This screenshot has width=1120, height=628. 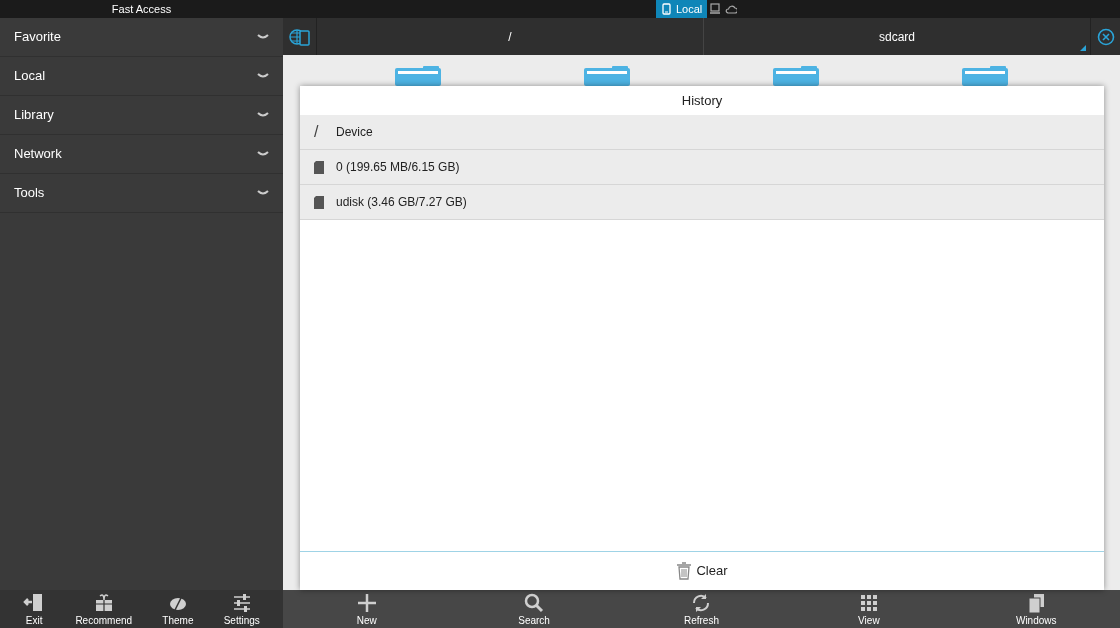 What do you see at coordinates (897, 36) in the screenshot?
I see `breadcrumb-segment: sdcard` at bounding box center [897, 36].